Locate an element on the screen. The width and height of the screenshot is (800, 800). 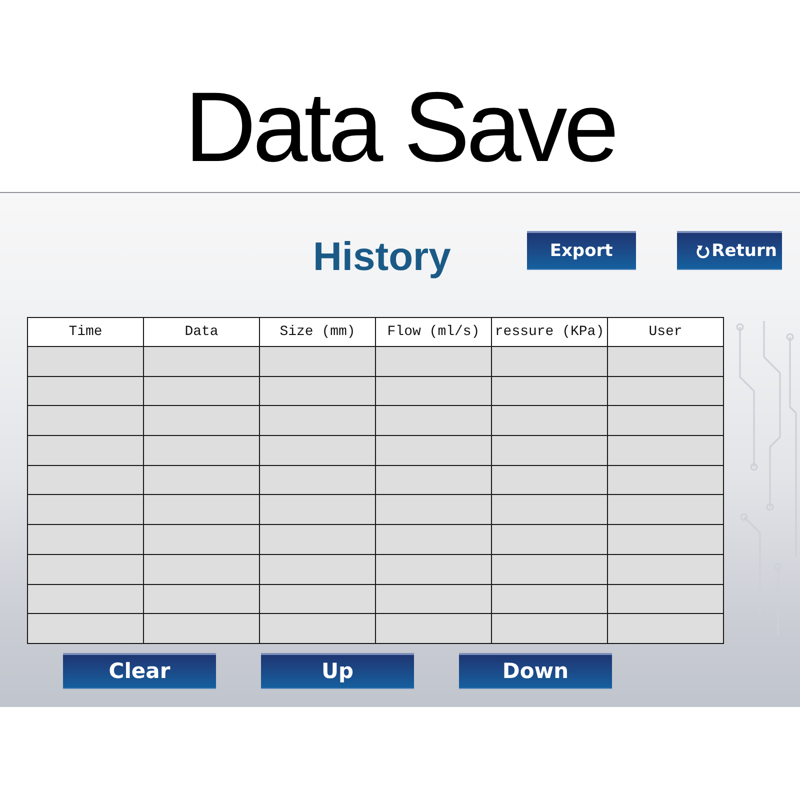
down-button: Down is located at coordinates (535, 670).